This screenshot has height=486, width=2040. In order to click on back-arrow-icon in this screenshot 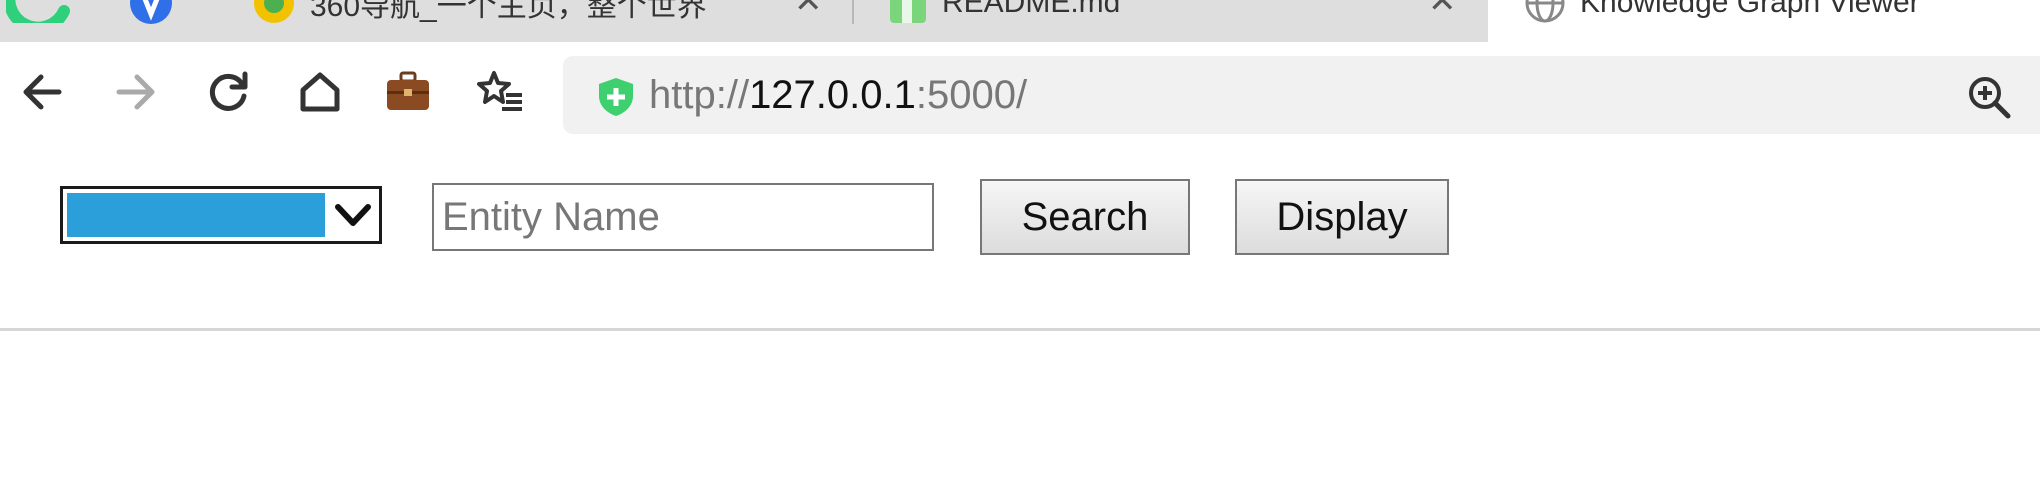, I will do `click(42, 92)`.